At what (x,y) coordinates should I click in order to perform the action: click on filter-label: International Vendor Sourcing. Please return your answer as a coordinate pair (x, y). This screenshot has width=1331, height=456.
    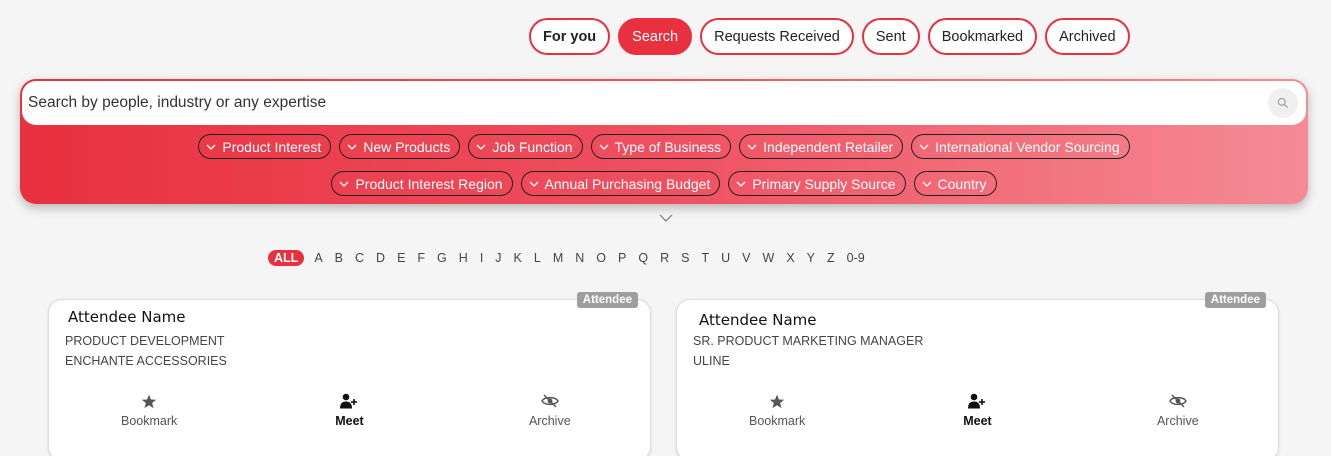
    Looking at the image, I should click on (1027, 146).